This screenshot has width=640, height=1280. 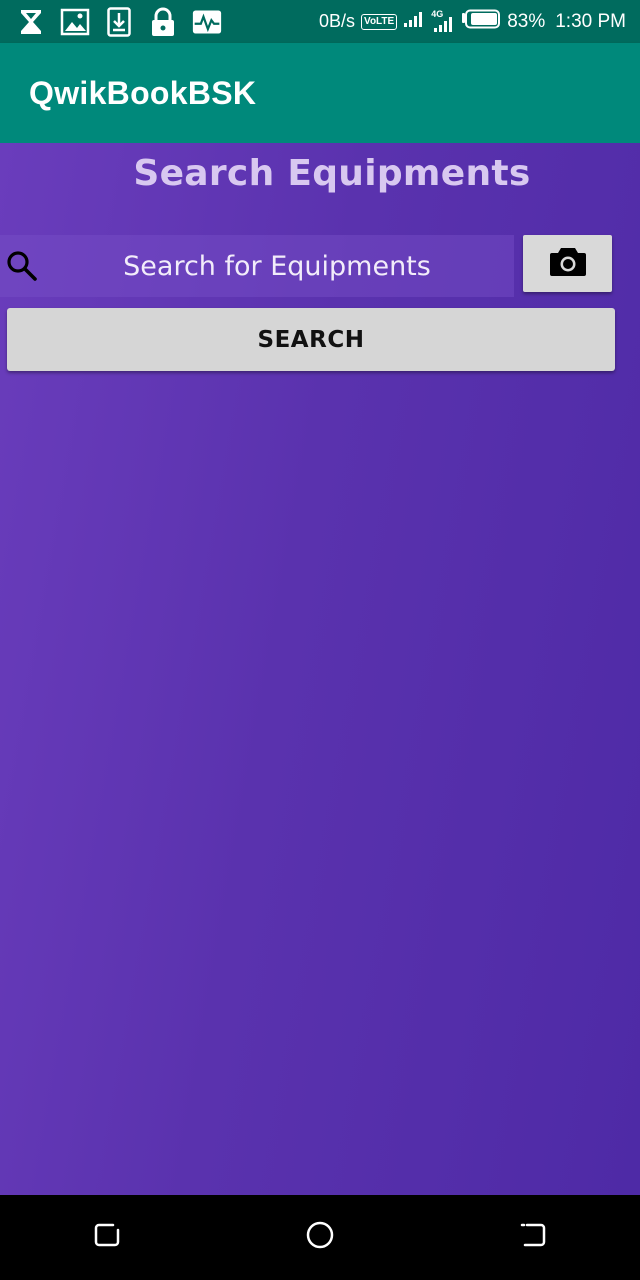 What do you see at coordinates (481, 22) in the screenshot?
I see `battery-icon` at bounding box center [481, 22].